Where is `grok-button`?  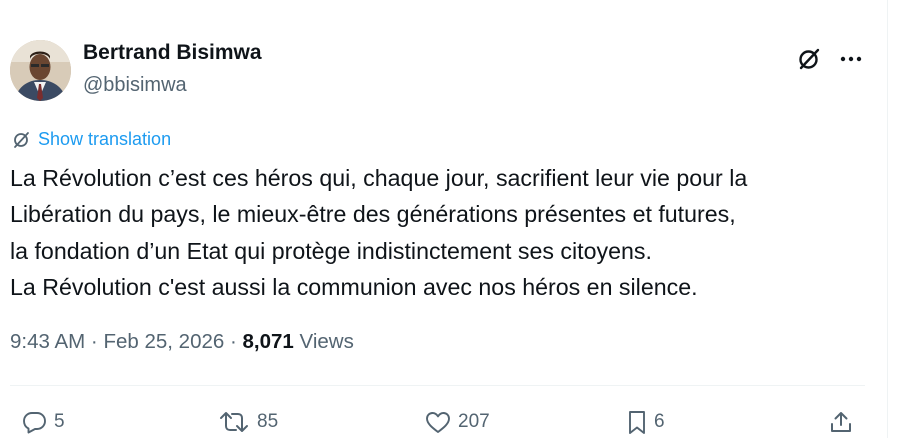
grok-button is located at coordinates (809, 59).